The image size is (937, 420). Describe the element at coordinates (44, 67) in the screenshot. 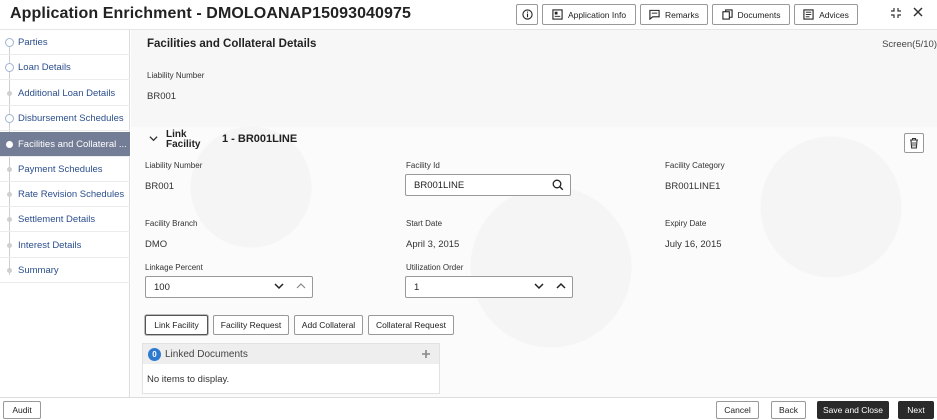

I see `sidebar-item-label: Loan Details` at that location.